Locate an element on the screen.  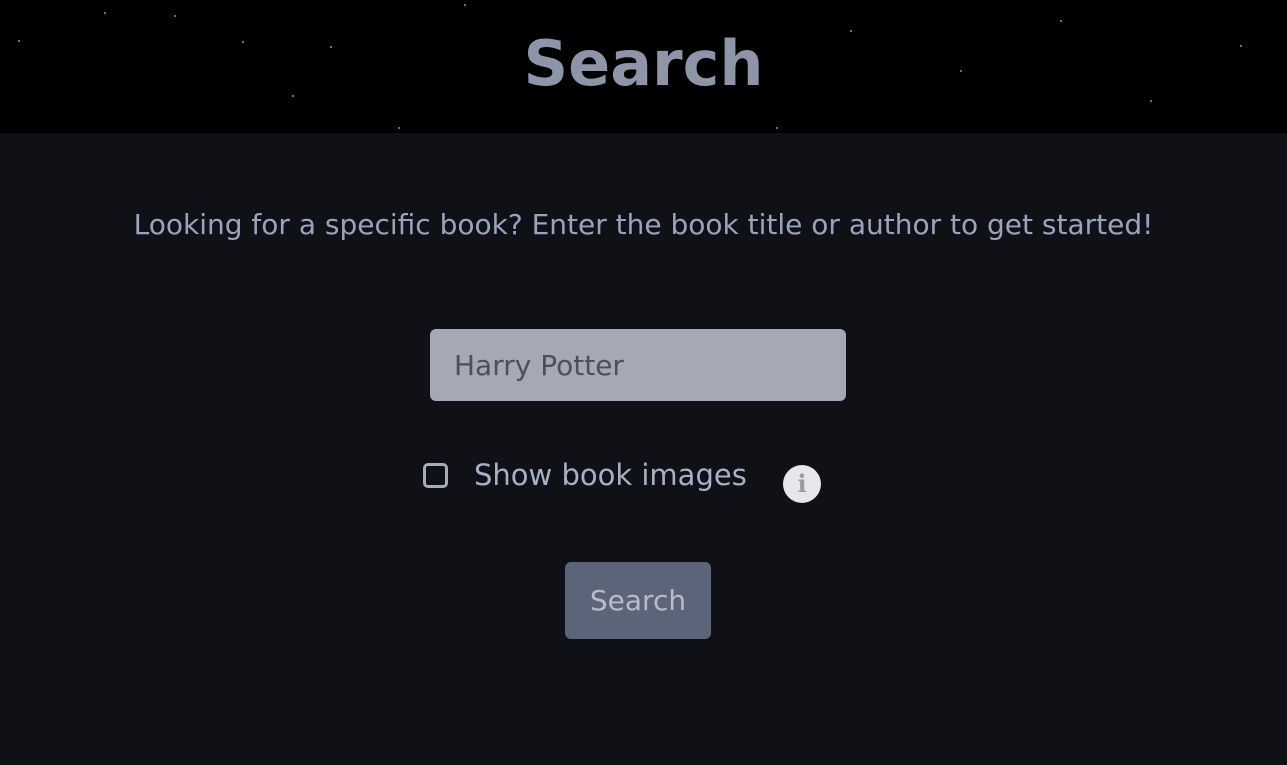
show-images-checkbox is located at coordinates (435, 475).